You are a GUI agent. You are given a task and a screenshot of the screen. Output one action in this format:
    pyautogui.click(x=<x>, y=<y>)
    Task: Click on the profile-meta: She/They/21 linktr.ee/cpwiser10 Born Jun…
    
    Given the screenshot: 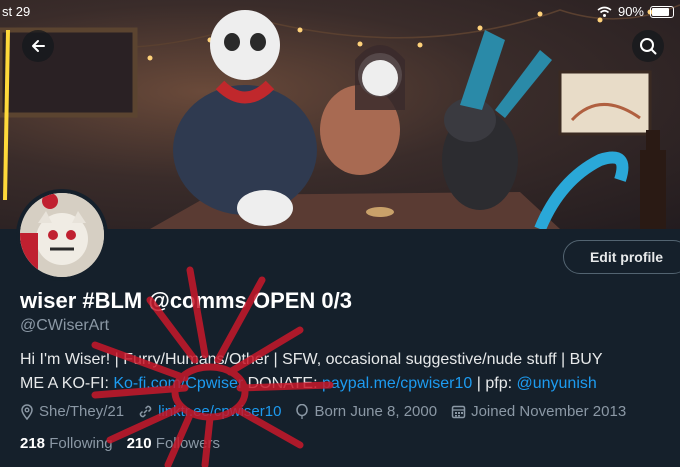 What is the action you would take?
    pyautogui.click(x=323, y=411)
    